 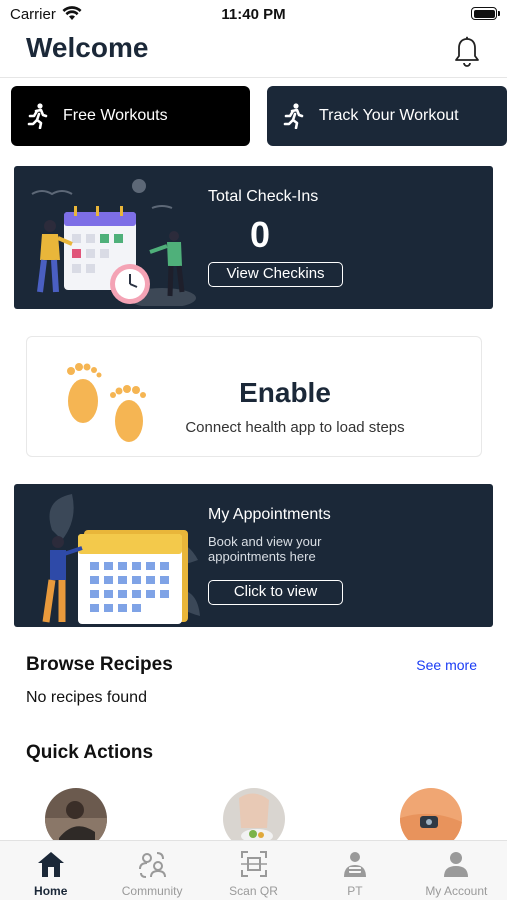 What do you see at coordinates (253, 864) in the screenshot?
I see `scan-qr-icon` at bounding box center [253, 864].